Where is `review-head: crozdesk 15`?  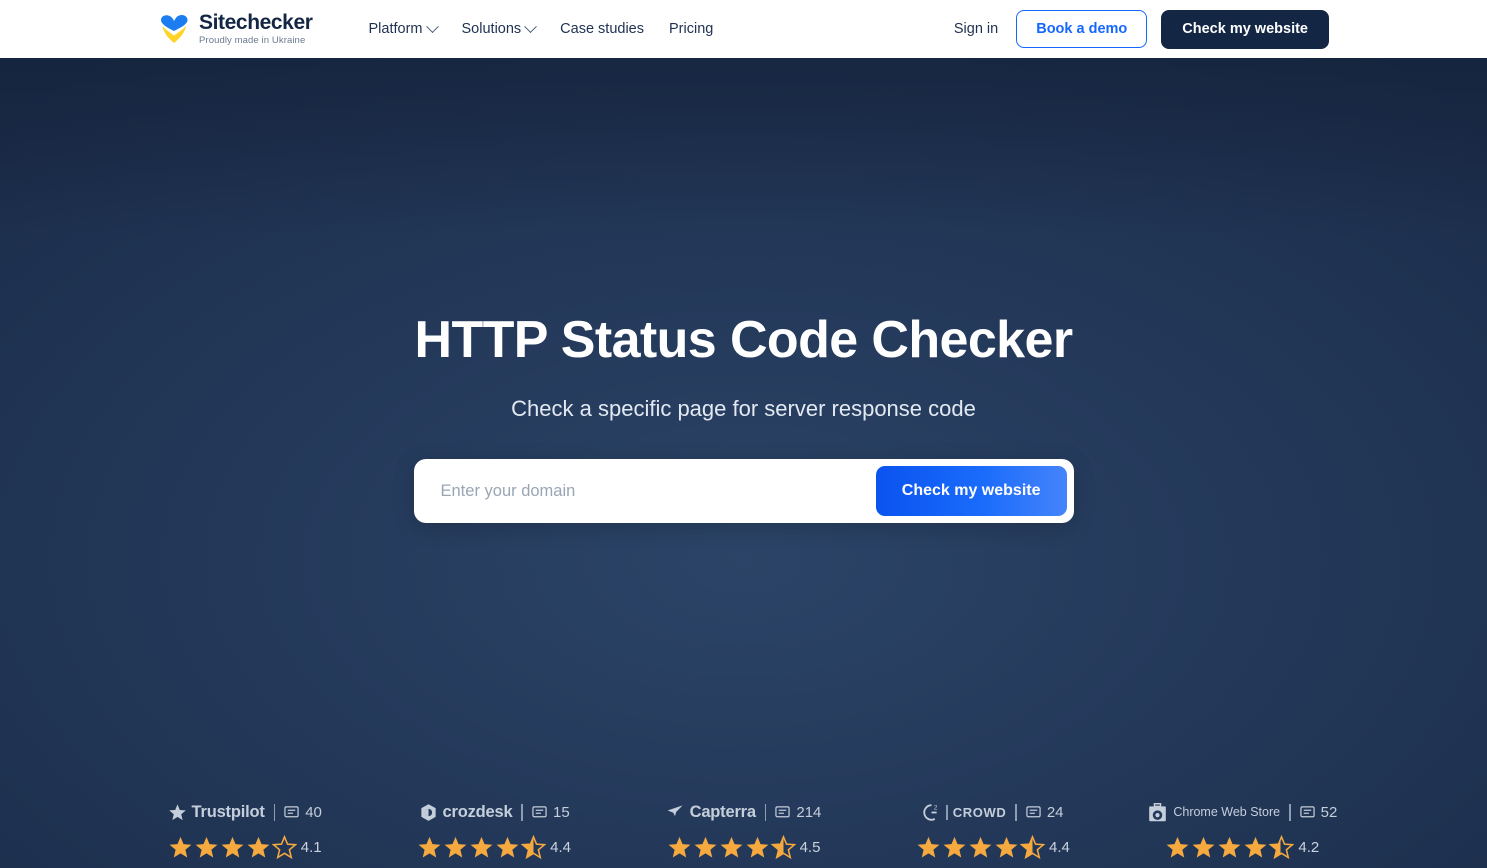 review-head: crozdesk 15 is located at coordinates (494, 812).